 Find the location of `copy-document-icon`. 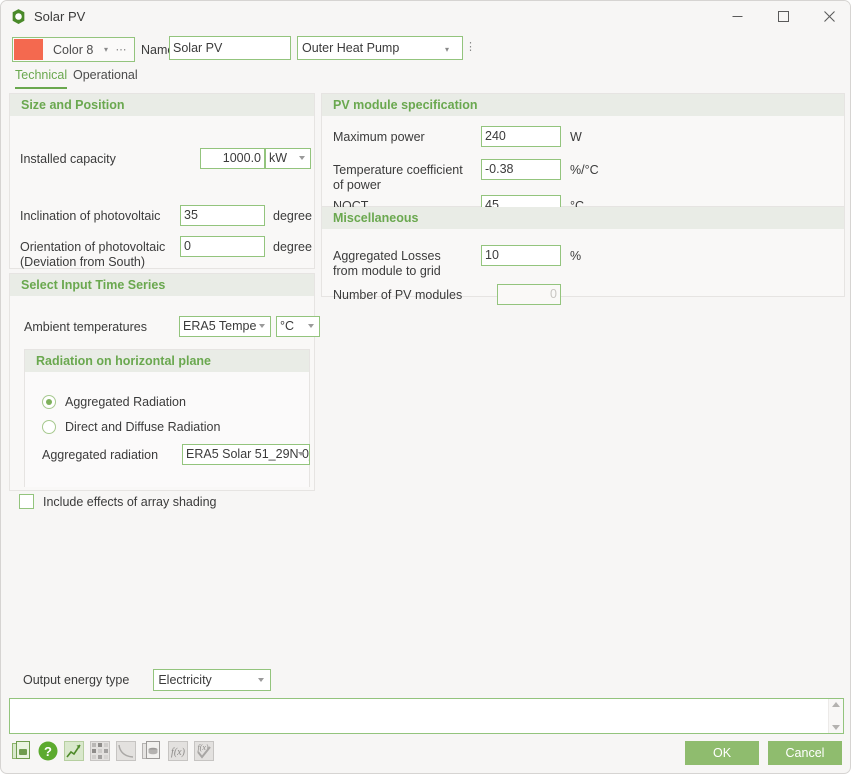

copy-document-icon is located at coordinates (22, 751).